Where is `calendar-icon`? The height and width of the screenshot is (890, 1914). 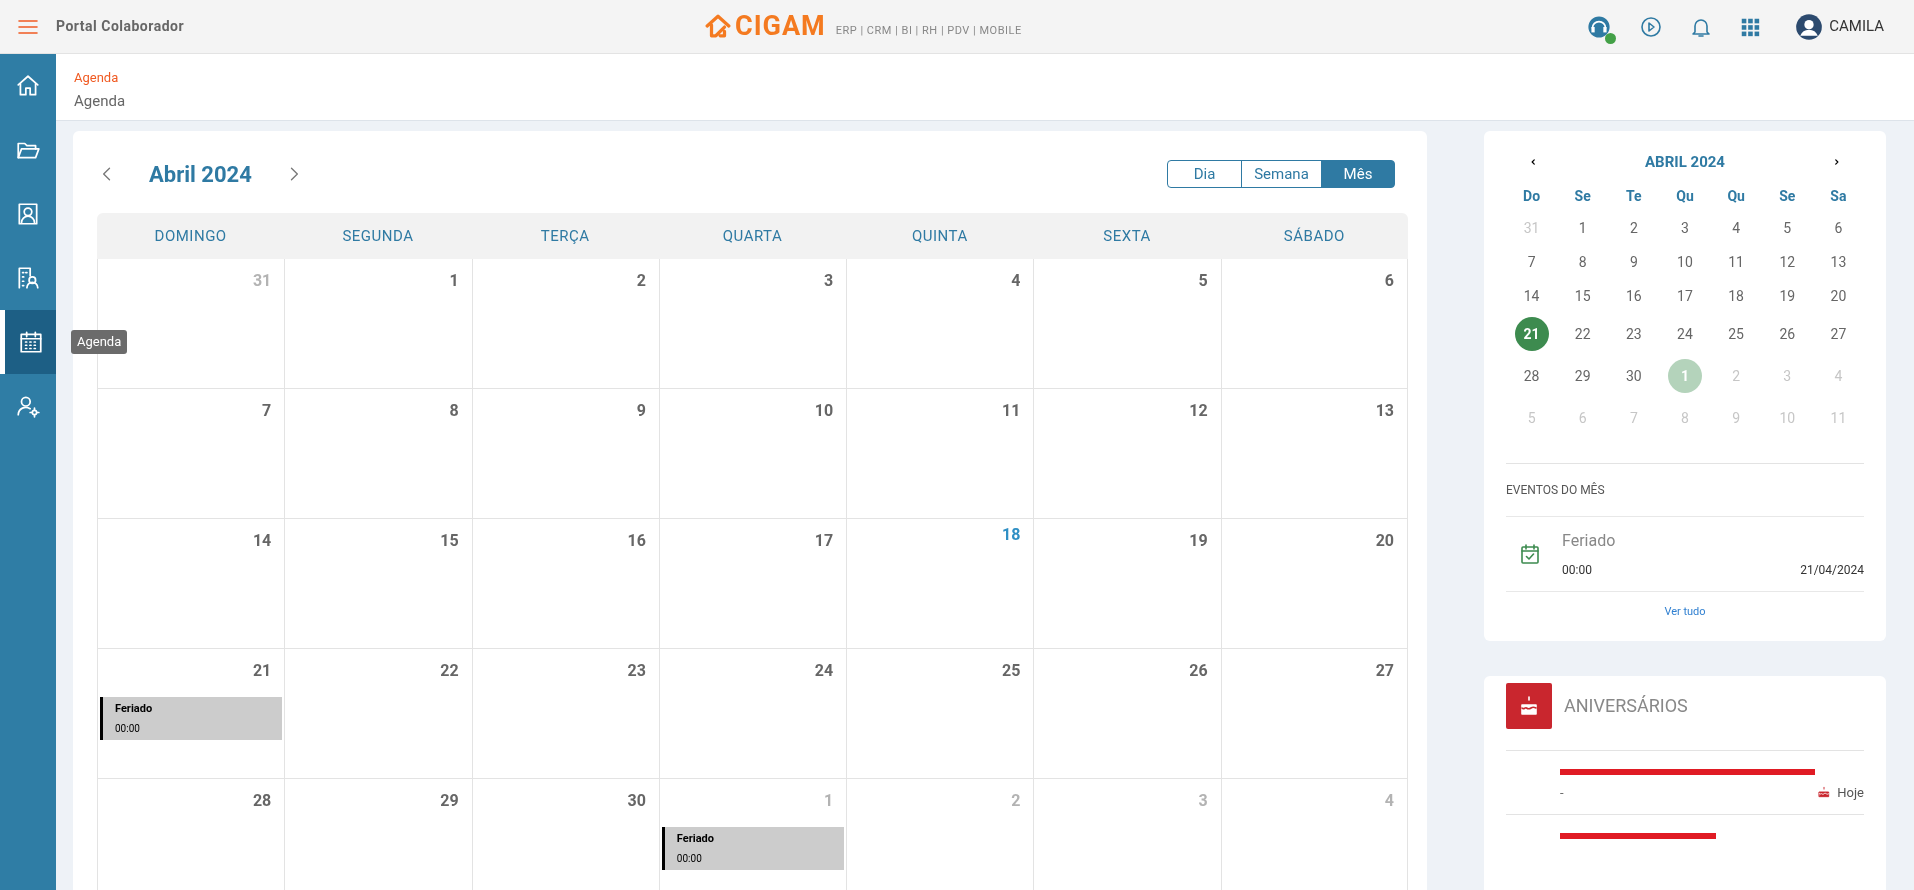 calendar-icon is located at coordinates (30, 342).